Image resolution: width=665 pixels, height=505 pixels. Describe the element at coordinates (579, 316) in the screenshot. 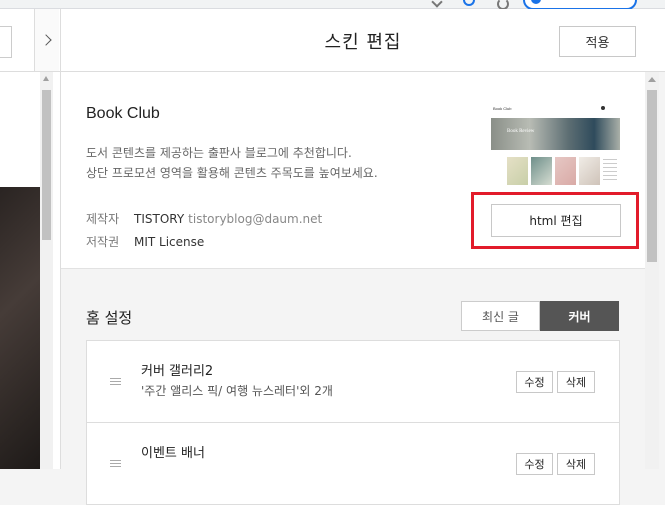

I see `tab-cover: 커버` at that location.